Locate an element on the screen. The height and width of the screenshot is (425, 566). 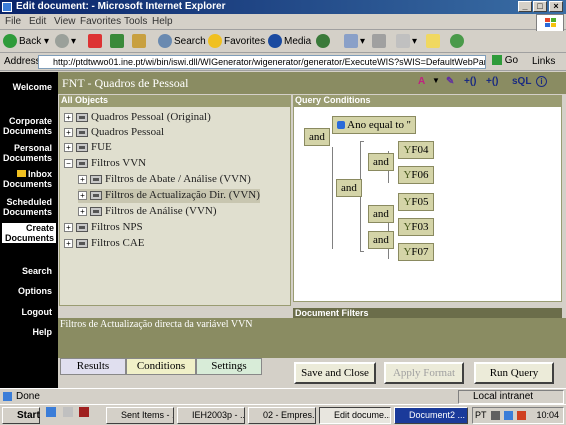
nav-create-documents: Create Documents is located at coordinates (29, 233).